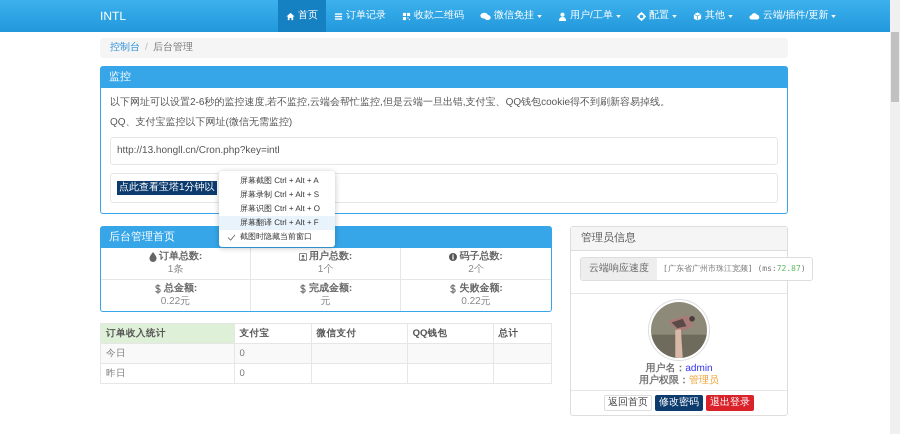  What do you see at coordinates (198, 150) in the screenshot?
I see `monitor-url: http://13.hongll.cn/Cron.php?key=intl` at bounding box center [198, 150].